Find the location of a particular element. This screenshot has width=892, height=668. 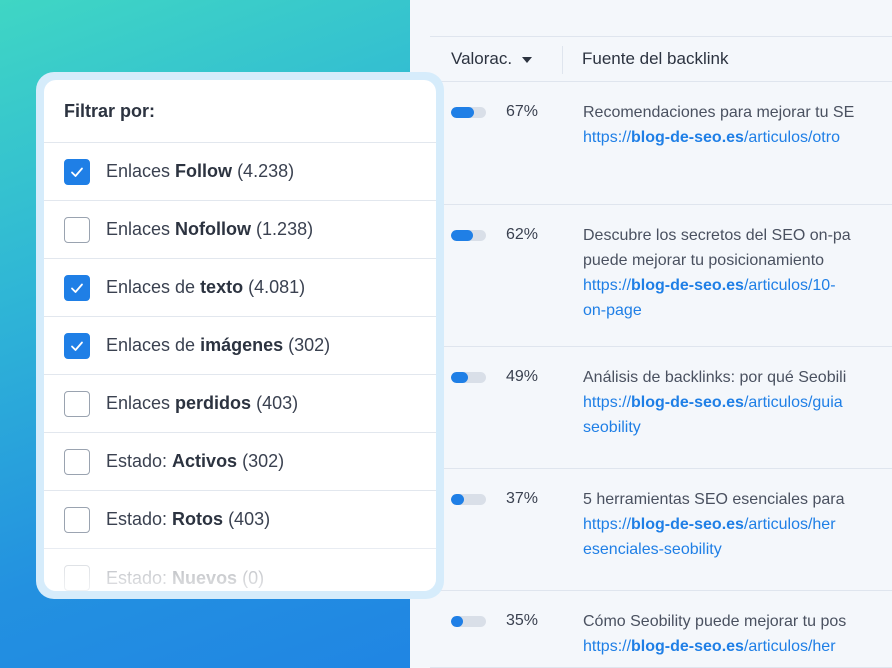

column-header-score: Valorac. is located at coordinates (497, 59).